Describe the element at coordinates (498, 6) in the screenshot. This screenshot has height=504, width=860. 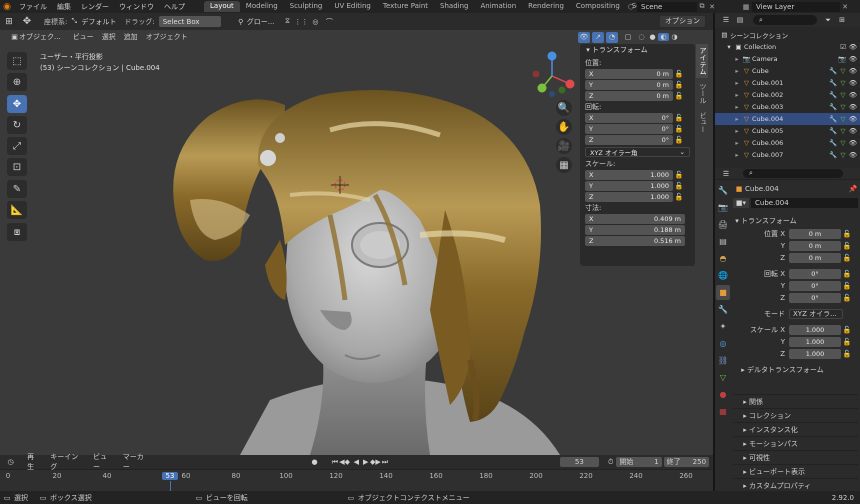
I see `workspace-tab: Animation` at that location.